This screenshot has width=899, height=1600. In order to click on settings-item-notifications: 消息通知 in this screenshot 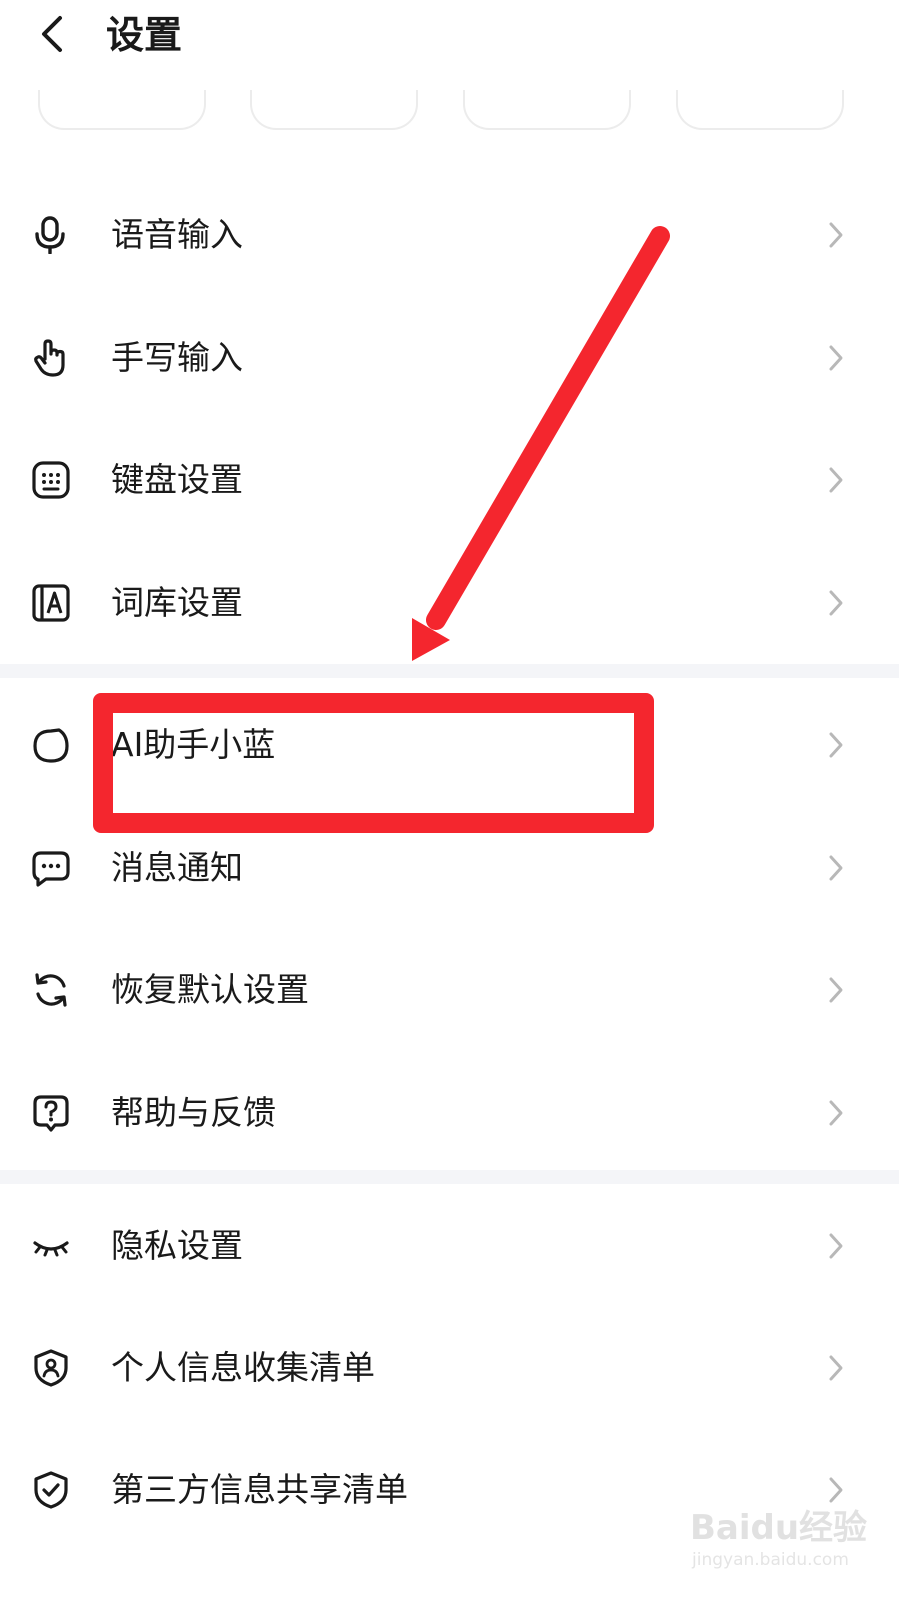, I will do `click(449, 868)`.